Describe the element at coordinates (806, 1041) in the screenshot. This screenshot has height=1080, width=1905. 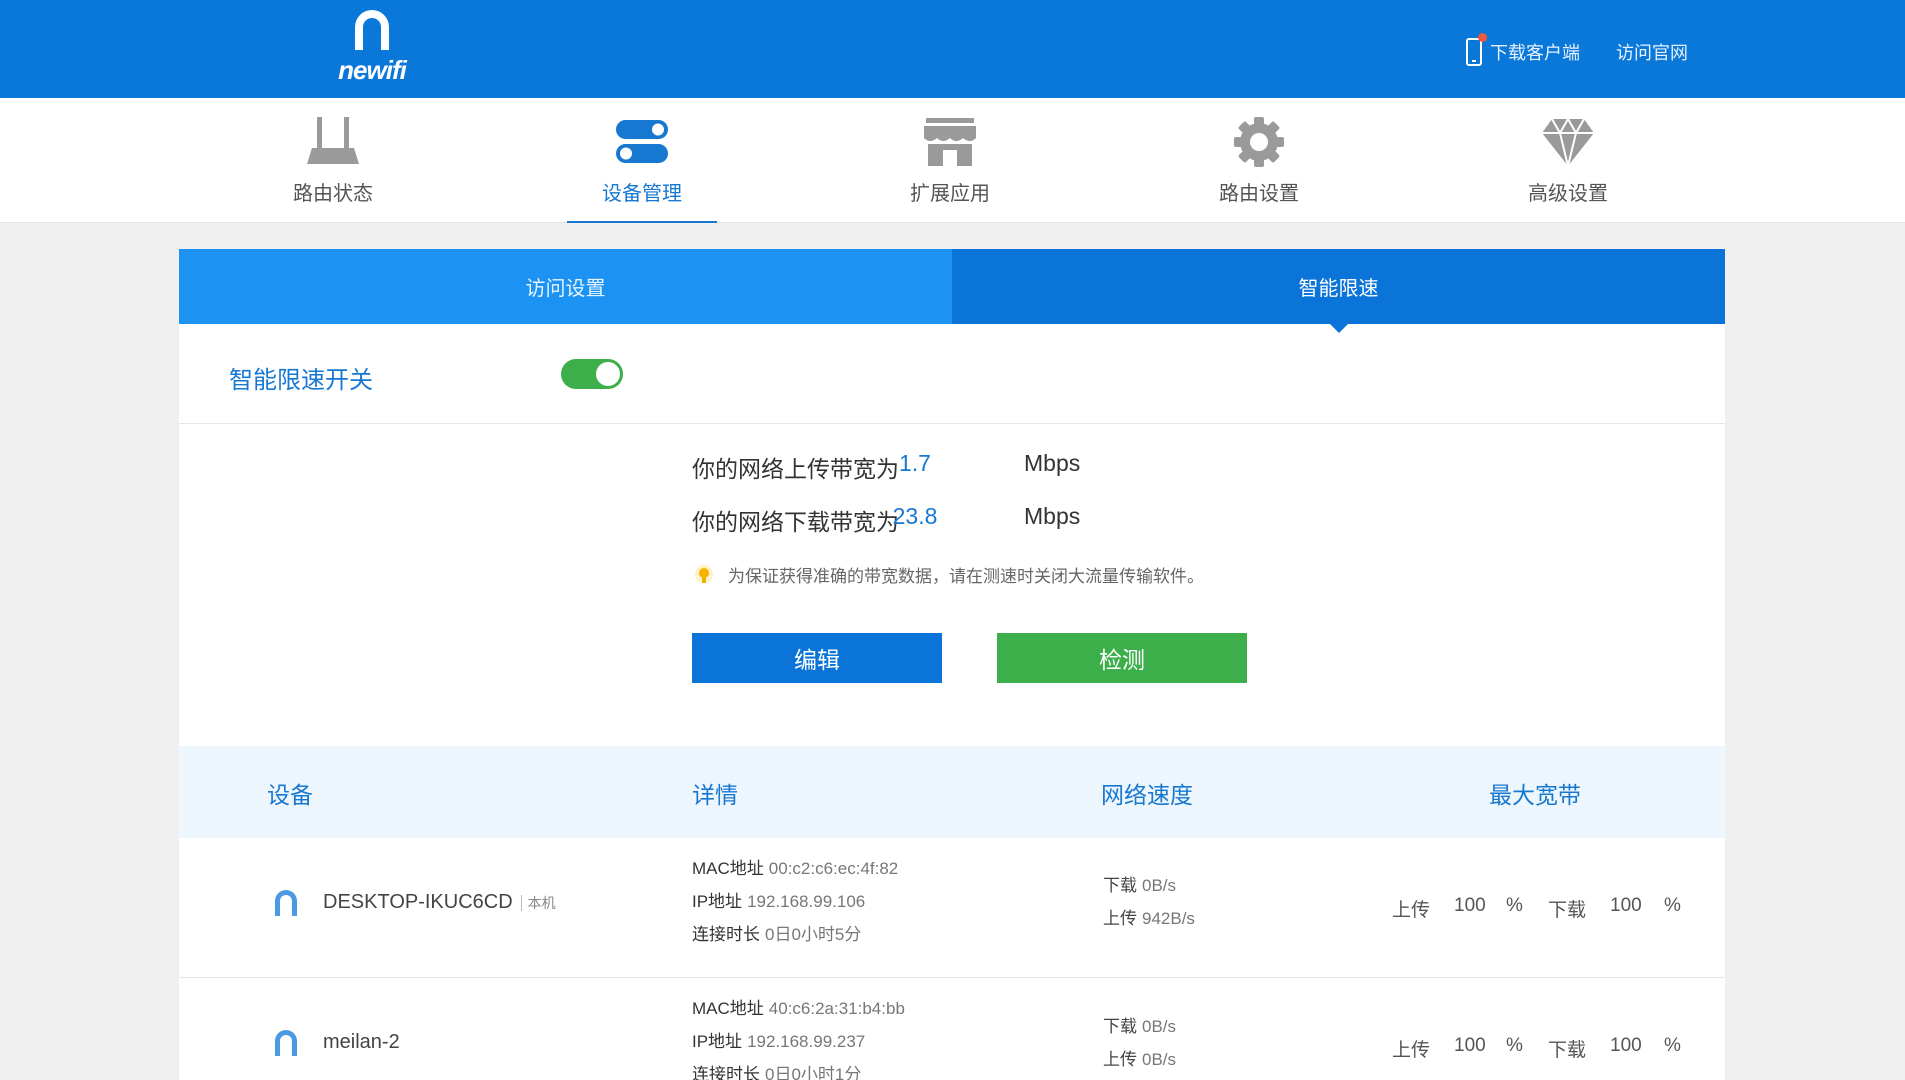
I see `ip-value: 192.168.99.237` at that location.